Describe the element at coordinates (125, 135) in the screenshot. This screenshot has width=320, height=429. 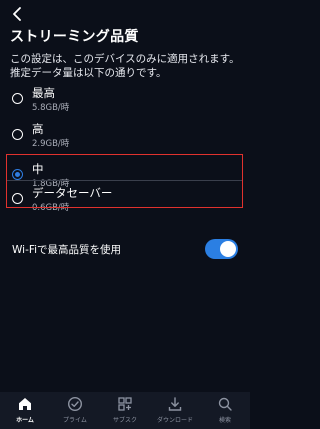
I see `quality-option-high: 高 2.9GB/時` at that location.